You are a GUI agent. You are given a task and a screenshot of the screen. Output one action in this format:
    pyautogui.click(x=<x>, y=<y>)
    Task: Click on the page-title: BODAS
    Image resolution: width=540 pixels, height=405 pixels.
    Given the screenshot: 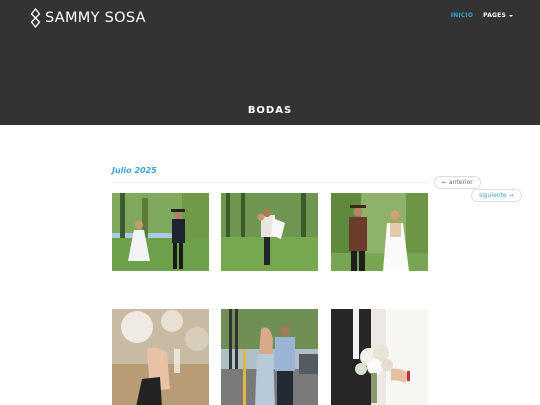 What is the action you would take?
    pyautogui.click(x=270, y=110)
    